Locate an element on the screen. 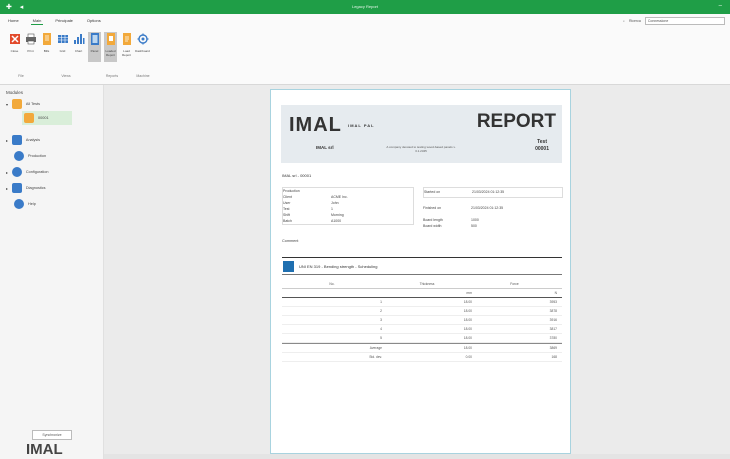 The height and width of the screenshot is (459, 730). window-title: Legacy Report is located at coordinates (364, 6).